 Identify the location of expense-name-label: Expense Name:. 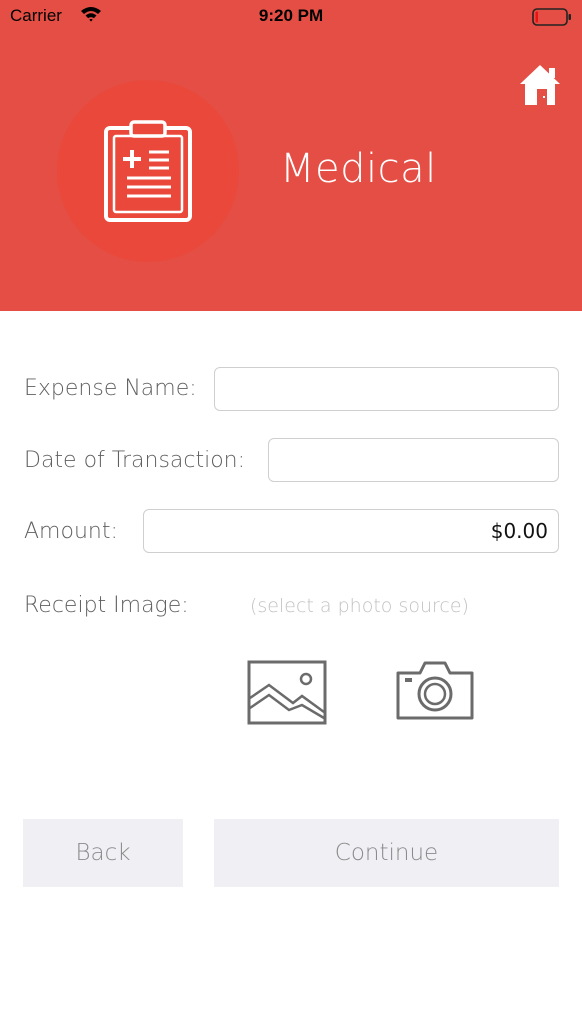
(110, 388).